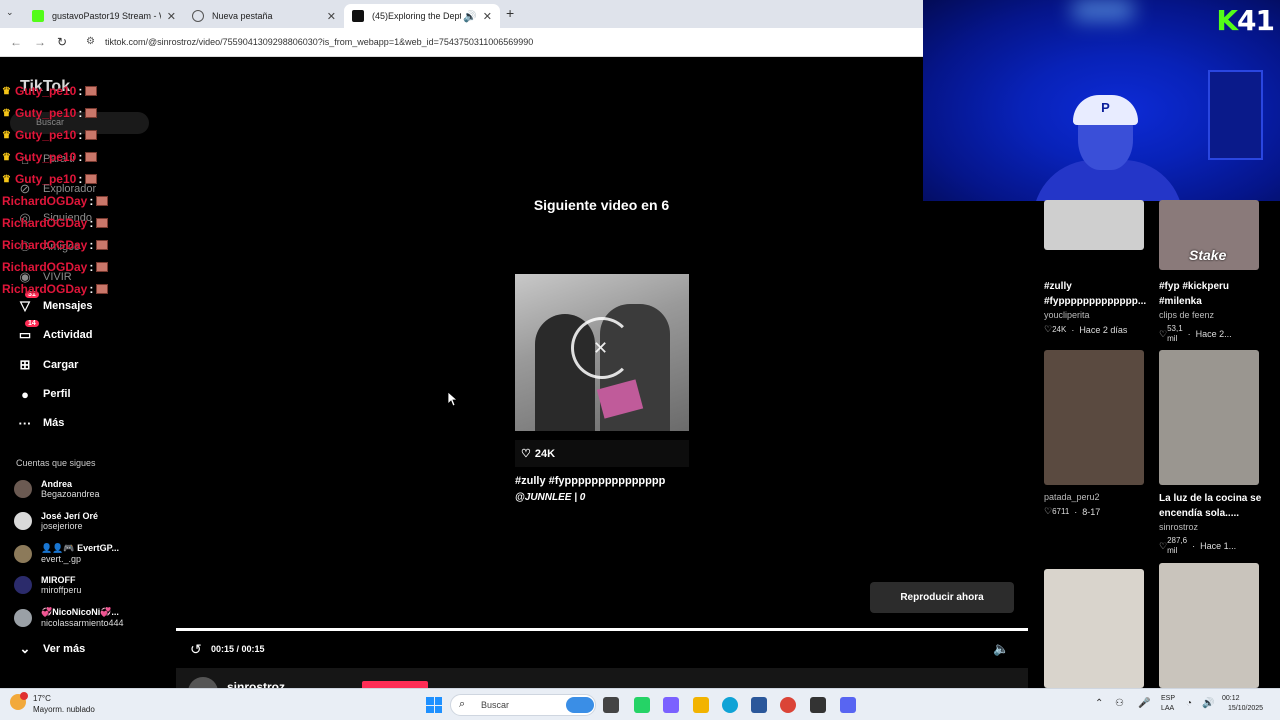 Image resolution: width=1280 pixels, height=720 pixels. I want to click on related-video-author: clips de feenz, so click(1186, 315).